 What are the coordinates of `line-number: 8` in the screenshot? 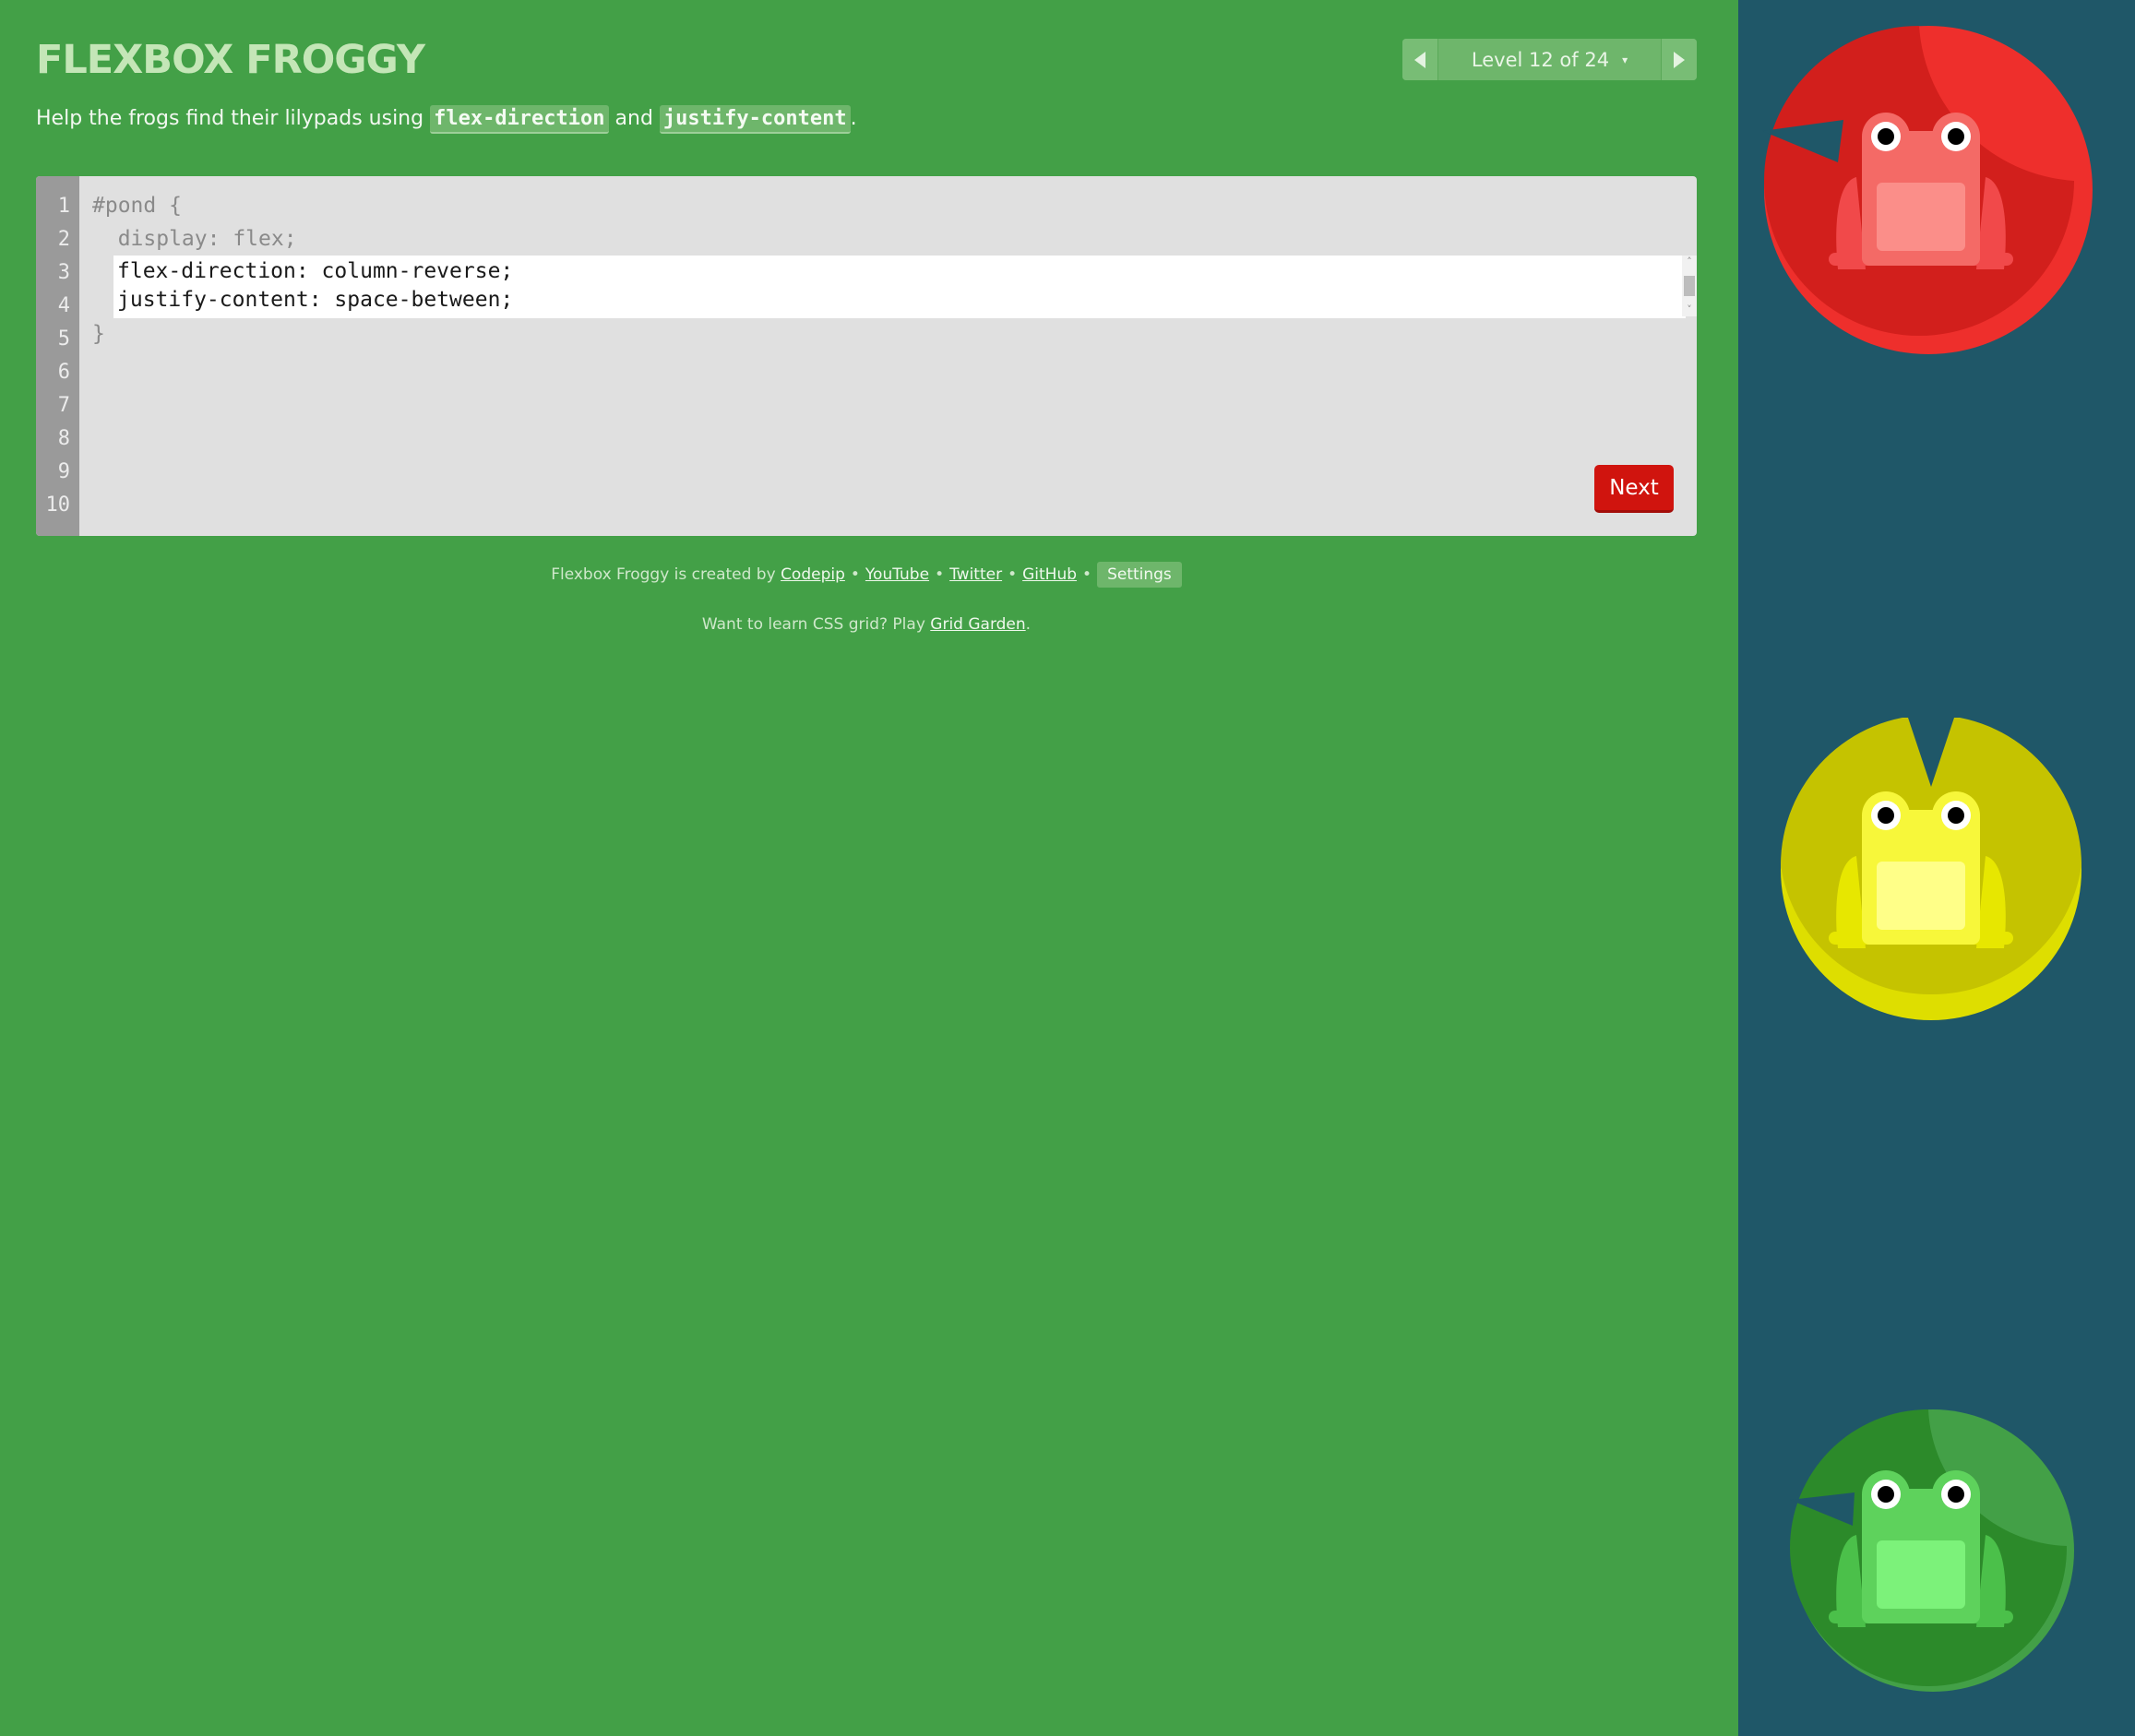 It's located at (63, 438).